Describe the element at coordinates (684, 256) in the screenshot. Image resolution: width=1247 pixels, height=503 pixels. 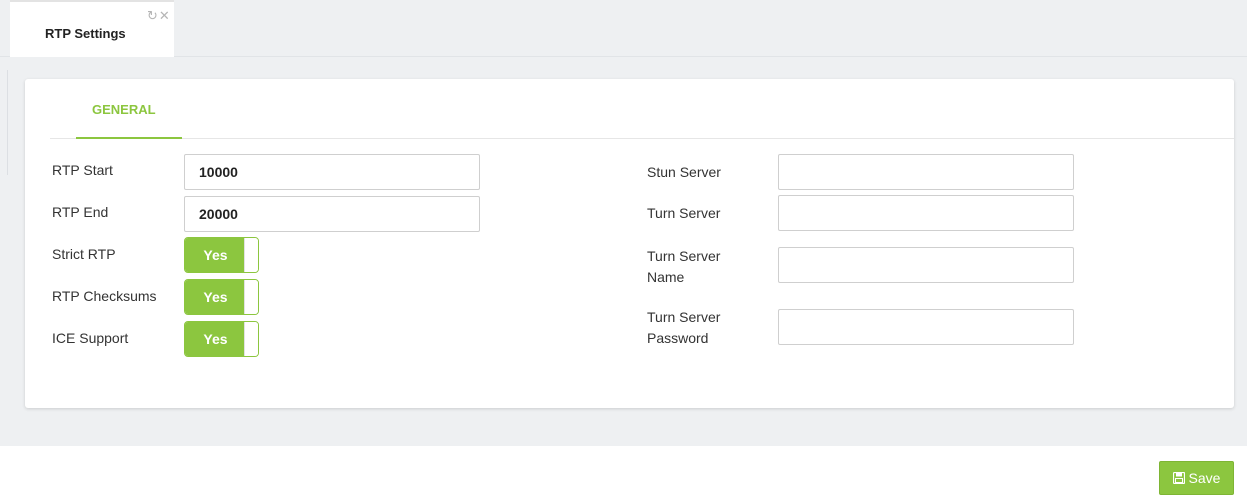
I see `turn-server-name-label-line1: Turn Server` at that location.